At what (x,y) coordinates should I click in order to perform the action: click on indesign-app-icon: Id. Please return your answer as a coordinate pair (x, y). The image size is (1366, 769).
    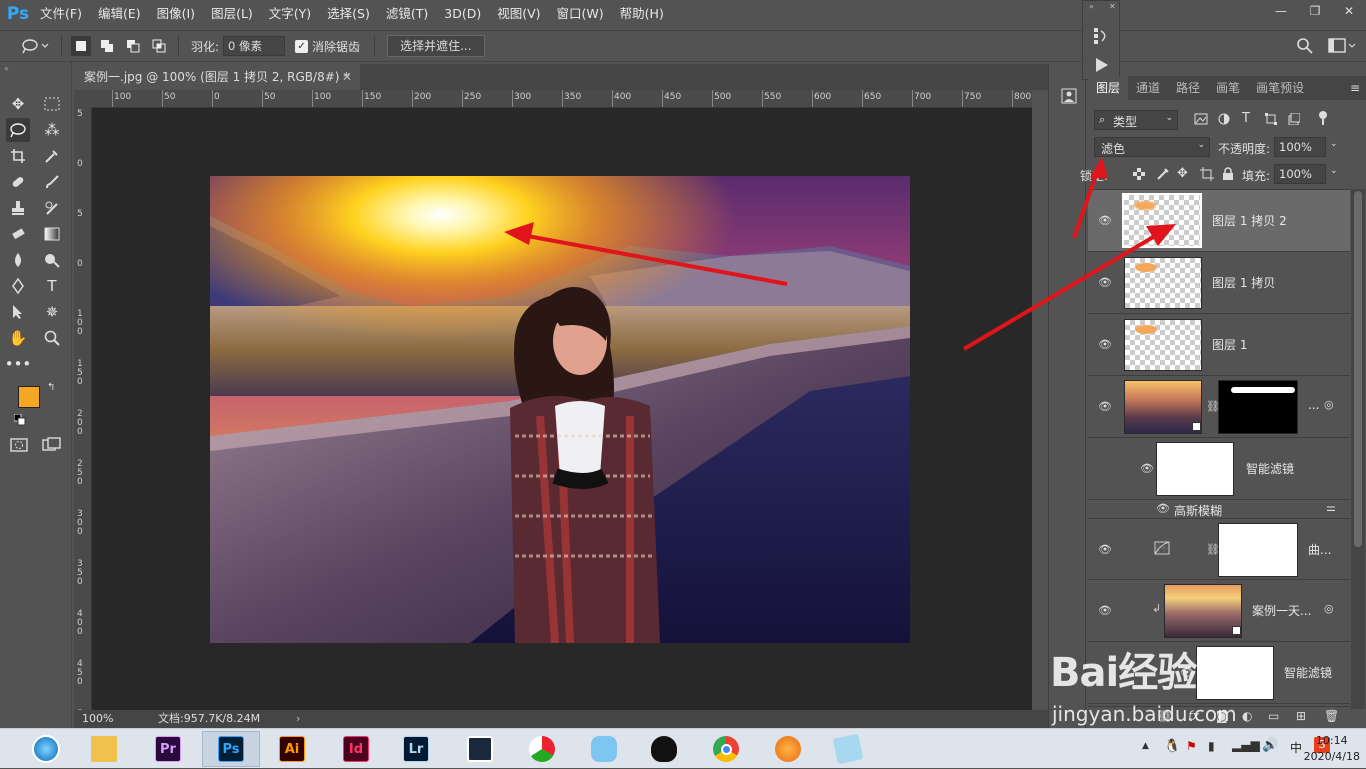
    Looking at the image, I should click on (356, 749).